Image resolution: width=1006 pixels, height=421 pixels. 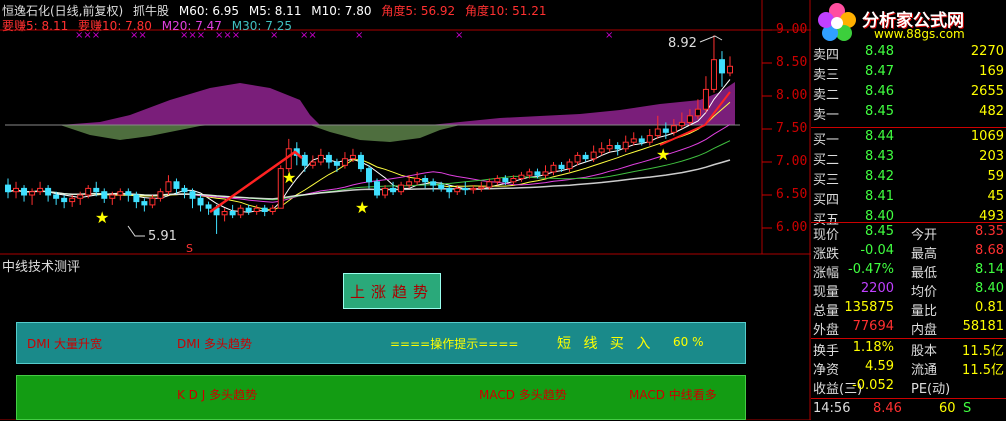 What do you see at coordinates (987, 136) in the screenshot?
I see `buy-volume: 1069` at bounding box center [987, 136].